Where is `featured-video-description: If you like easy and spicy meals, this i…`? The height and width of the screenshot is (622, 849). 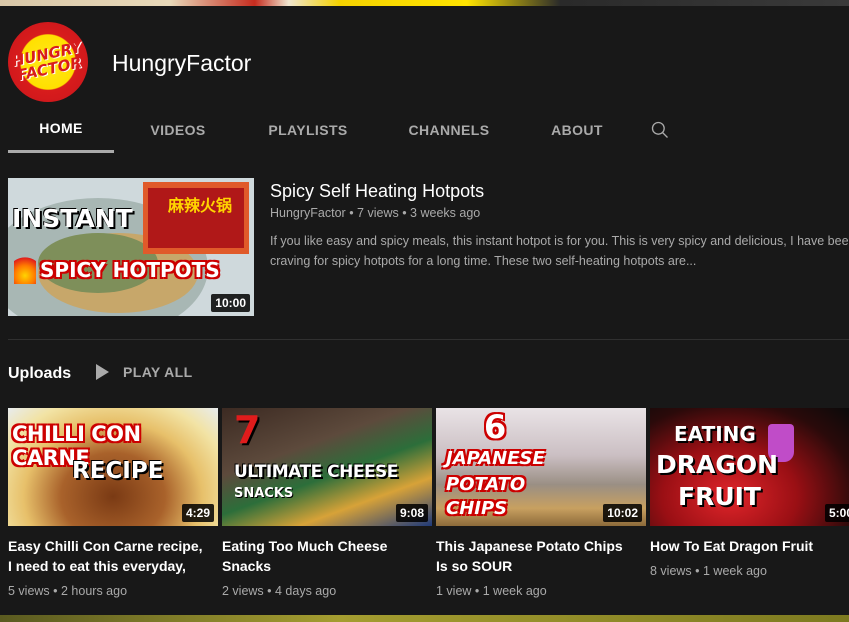
featured-video-description: If you like easy and spicy meals, this i… is located at coordinates (559, 251).